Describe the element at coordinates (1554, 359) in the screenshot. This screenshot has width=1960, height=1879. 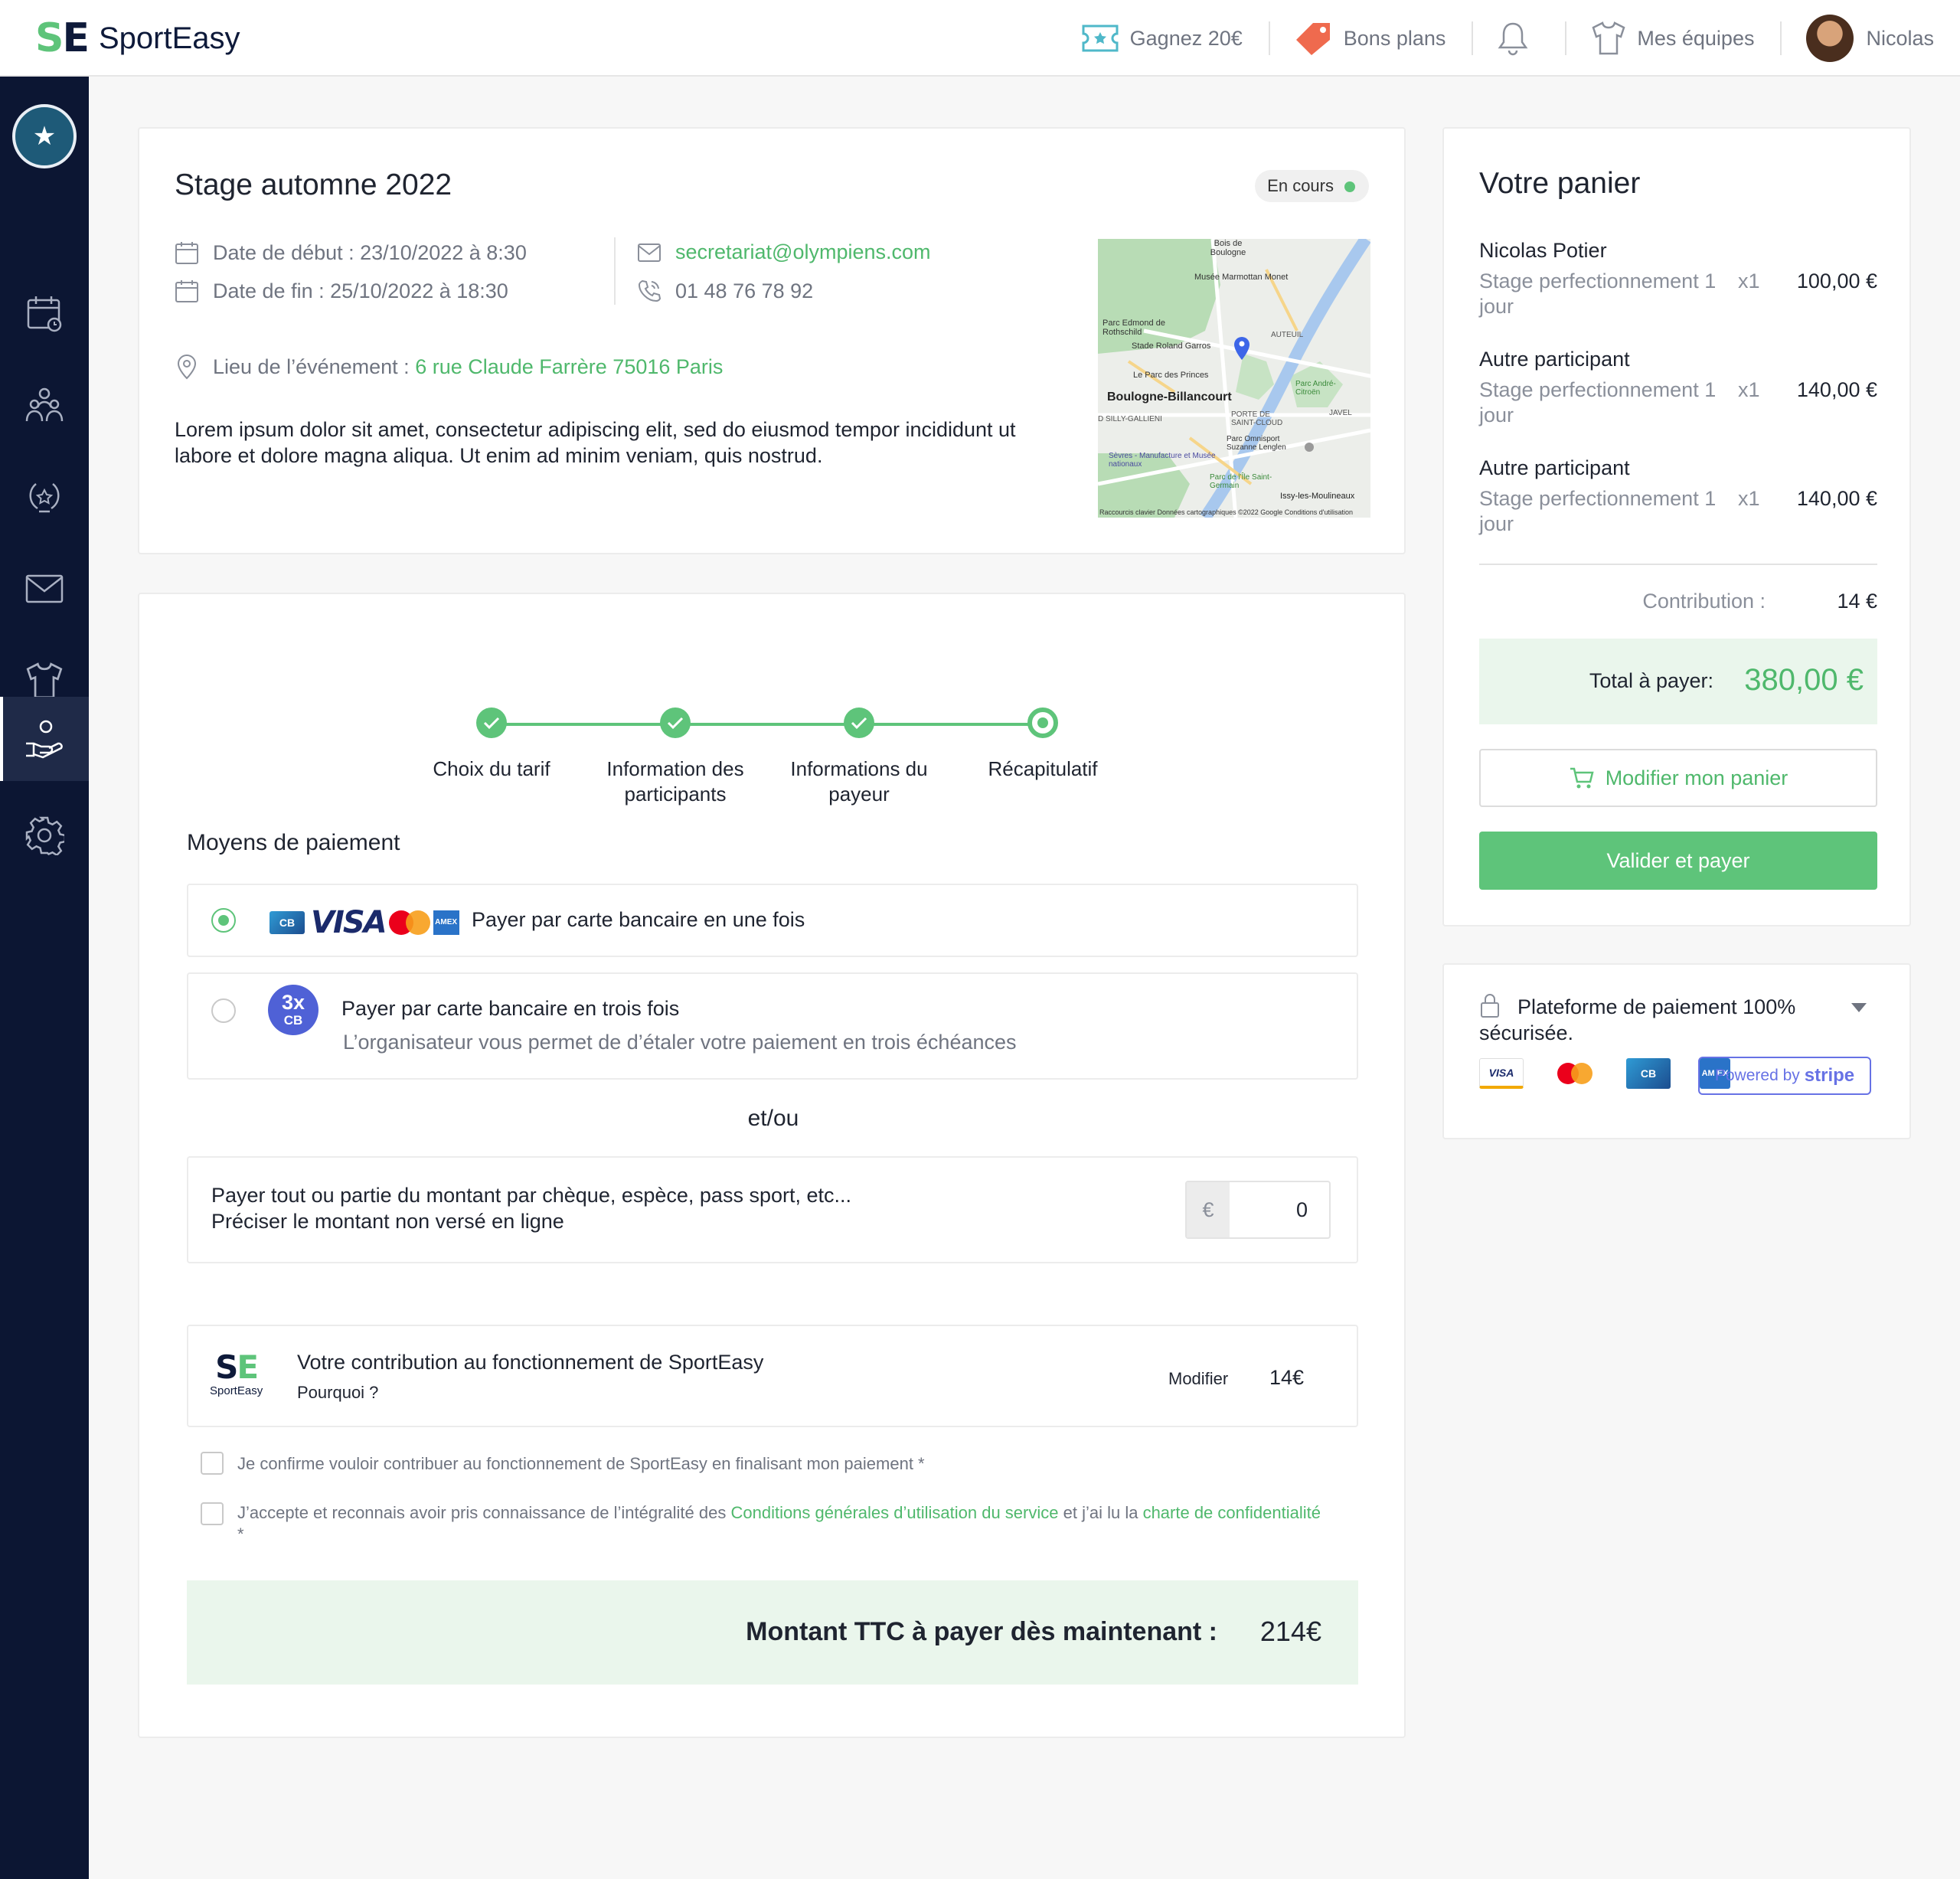
I see `cart-item-name: Autre participant` at that location.